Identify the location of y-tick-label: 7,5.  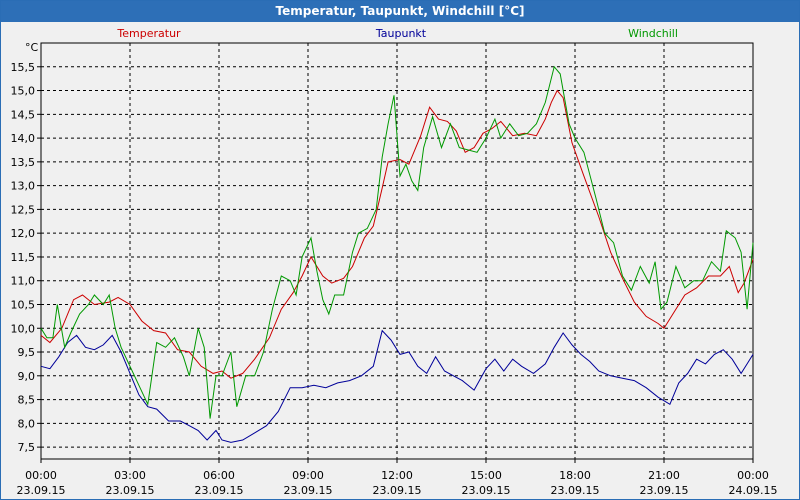
(27, 447).